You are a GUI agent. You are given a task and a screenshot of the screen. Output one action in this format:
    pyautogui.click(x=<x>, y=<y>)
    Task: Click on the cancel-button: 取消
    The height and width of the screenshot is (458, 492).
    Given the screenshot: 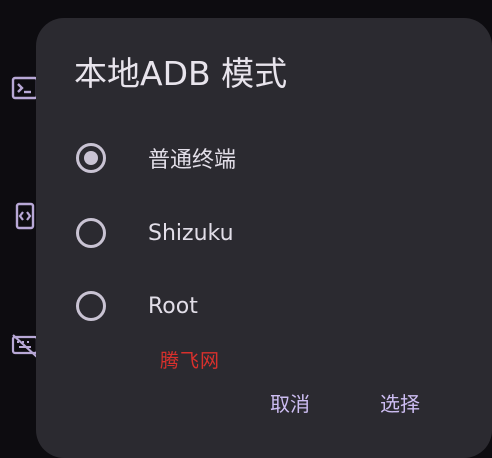 What is the action you would take?
    pyautogui.click(x=290, y=402)
    